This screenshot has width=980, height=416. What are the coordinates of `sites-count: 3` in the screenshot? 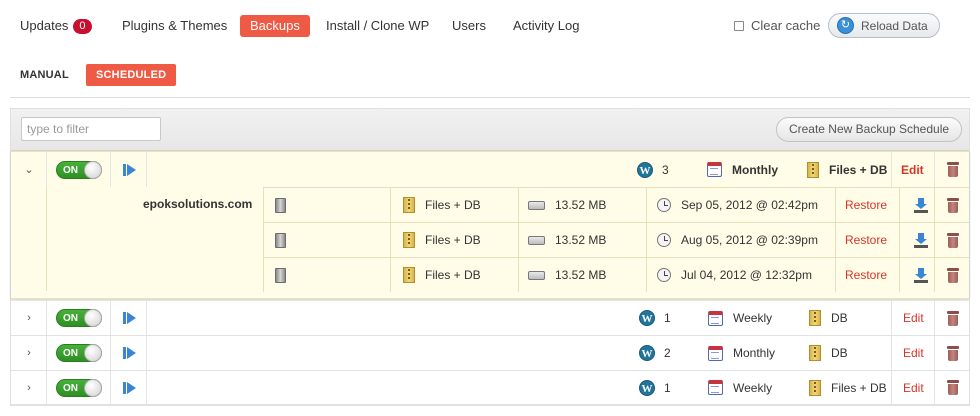 It's located at (665, 169).